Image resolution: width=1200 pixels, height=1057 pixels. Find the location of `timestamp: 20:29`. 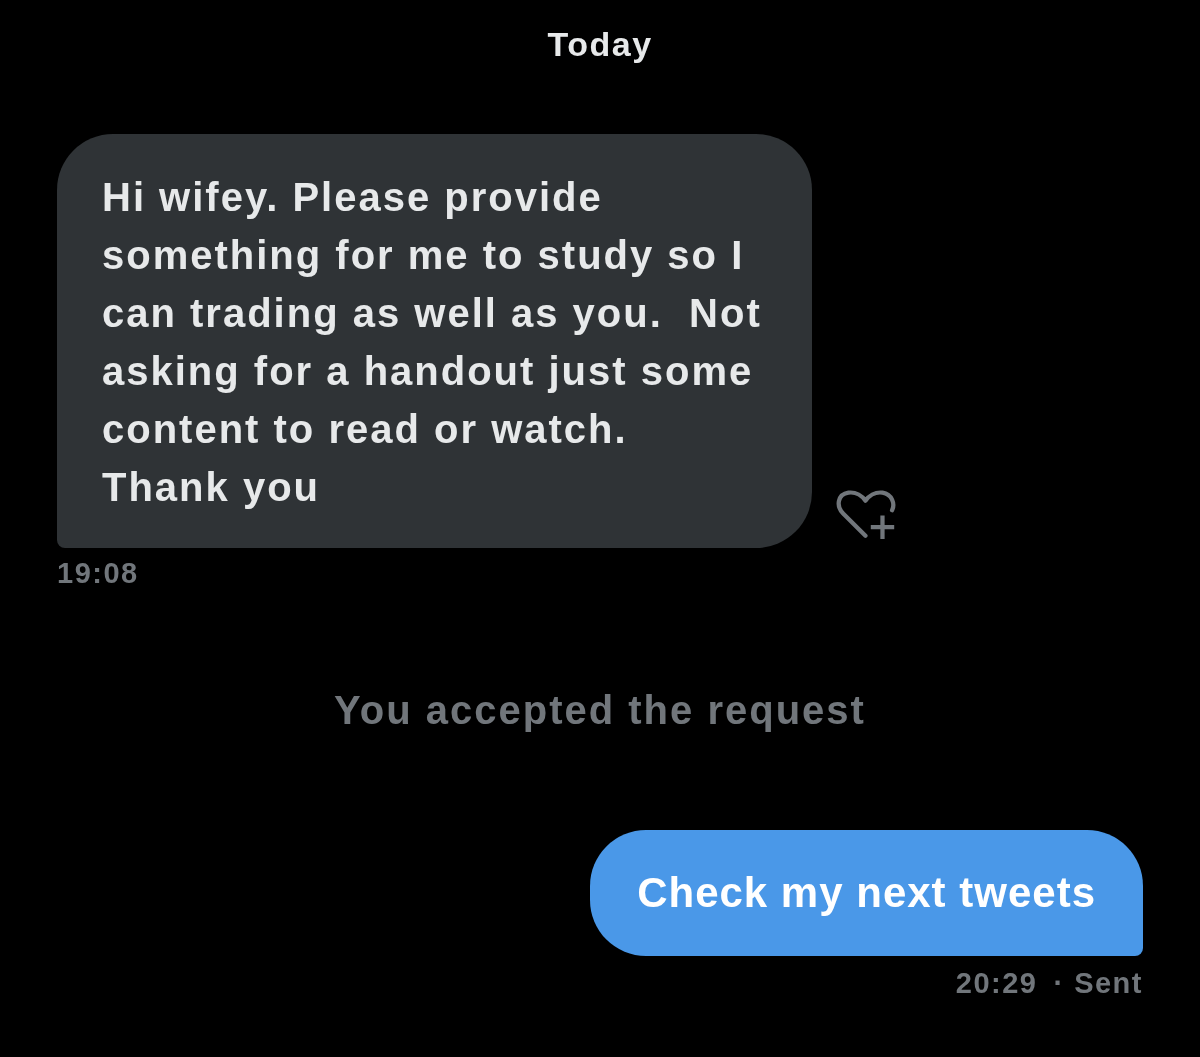

timestamp: 20:29 is located at coordinates (996, 983).